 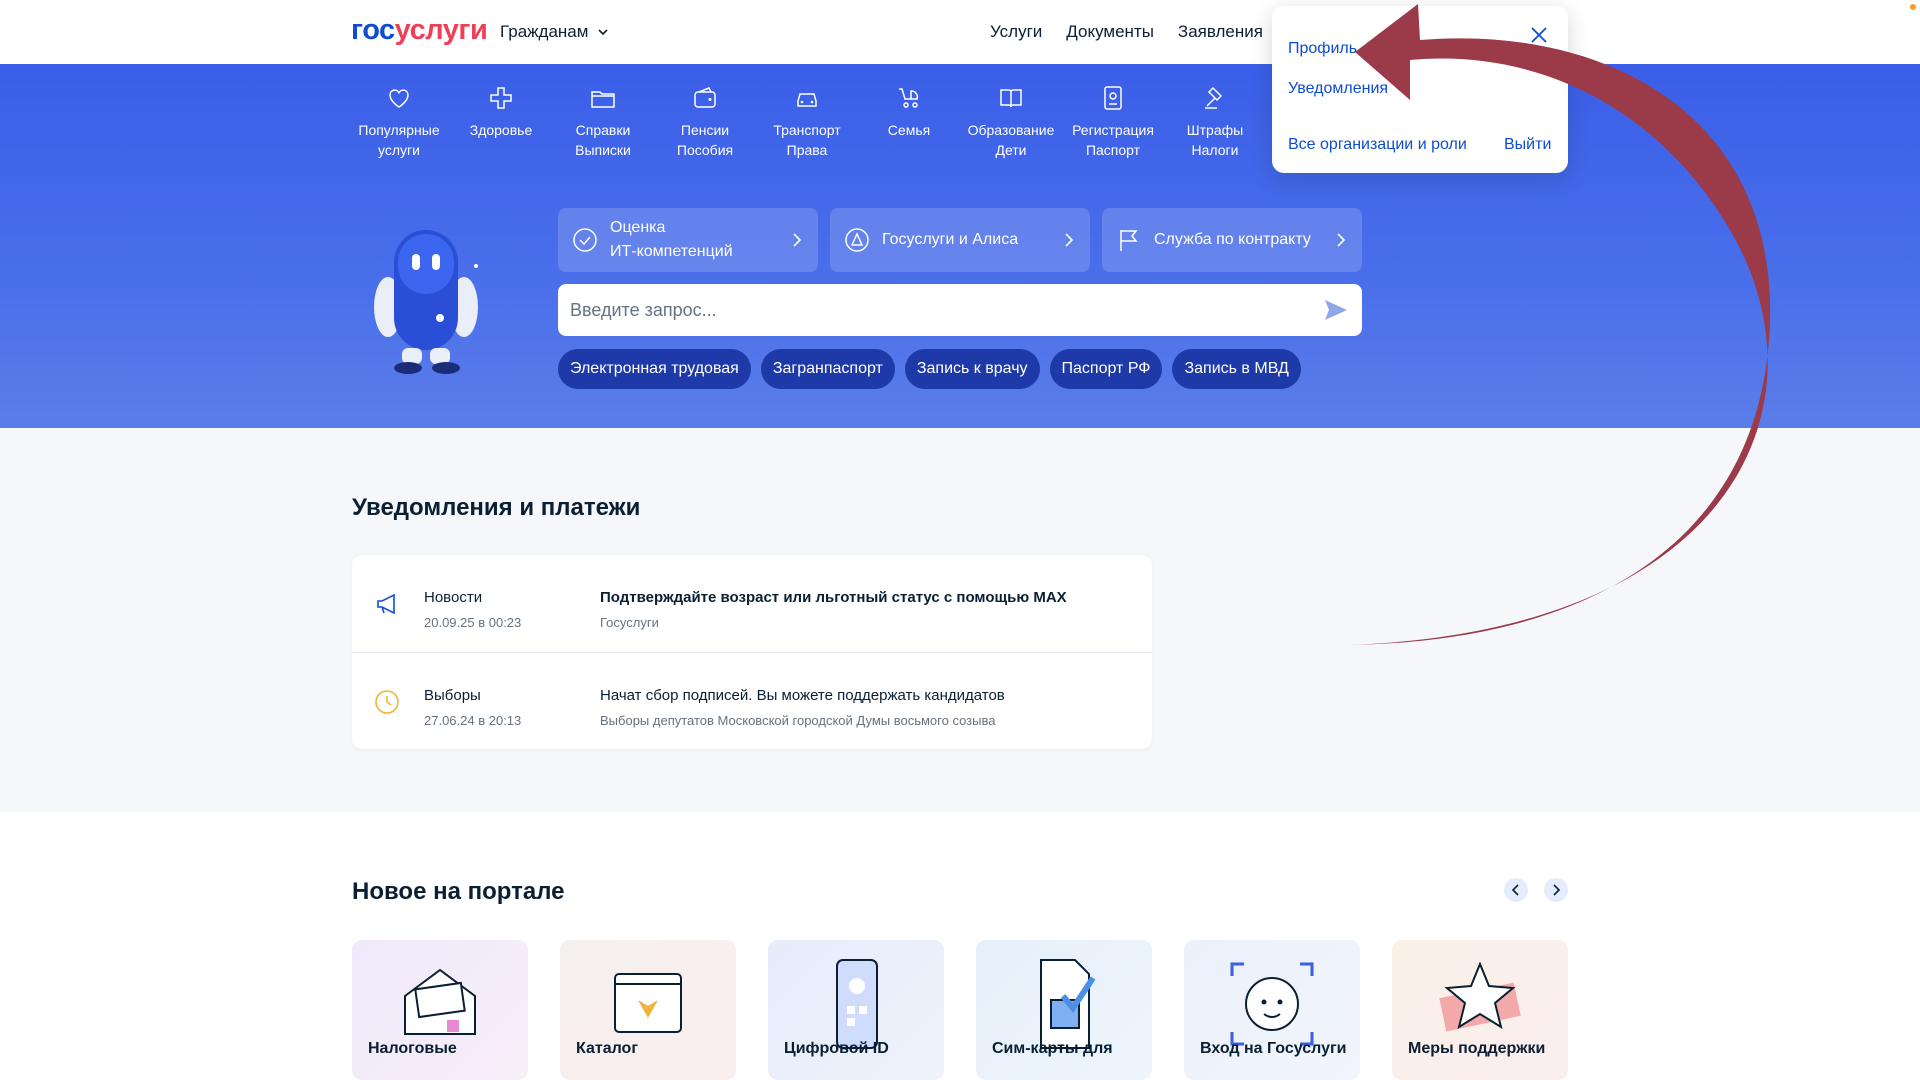 What do you see at coordinates (1336, 310) in the screenshot?
I see `send-icon` at bounding box center [1336, 310].